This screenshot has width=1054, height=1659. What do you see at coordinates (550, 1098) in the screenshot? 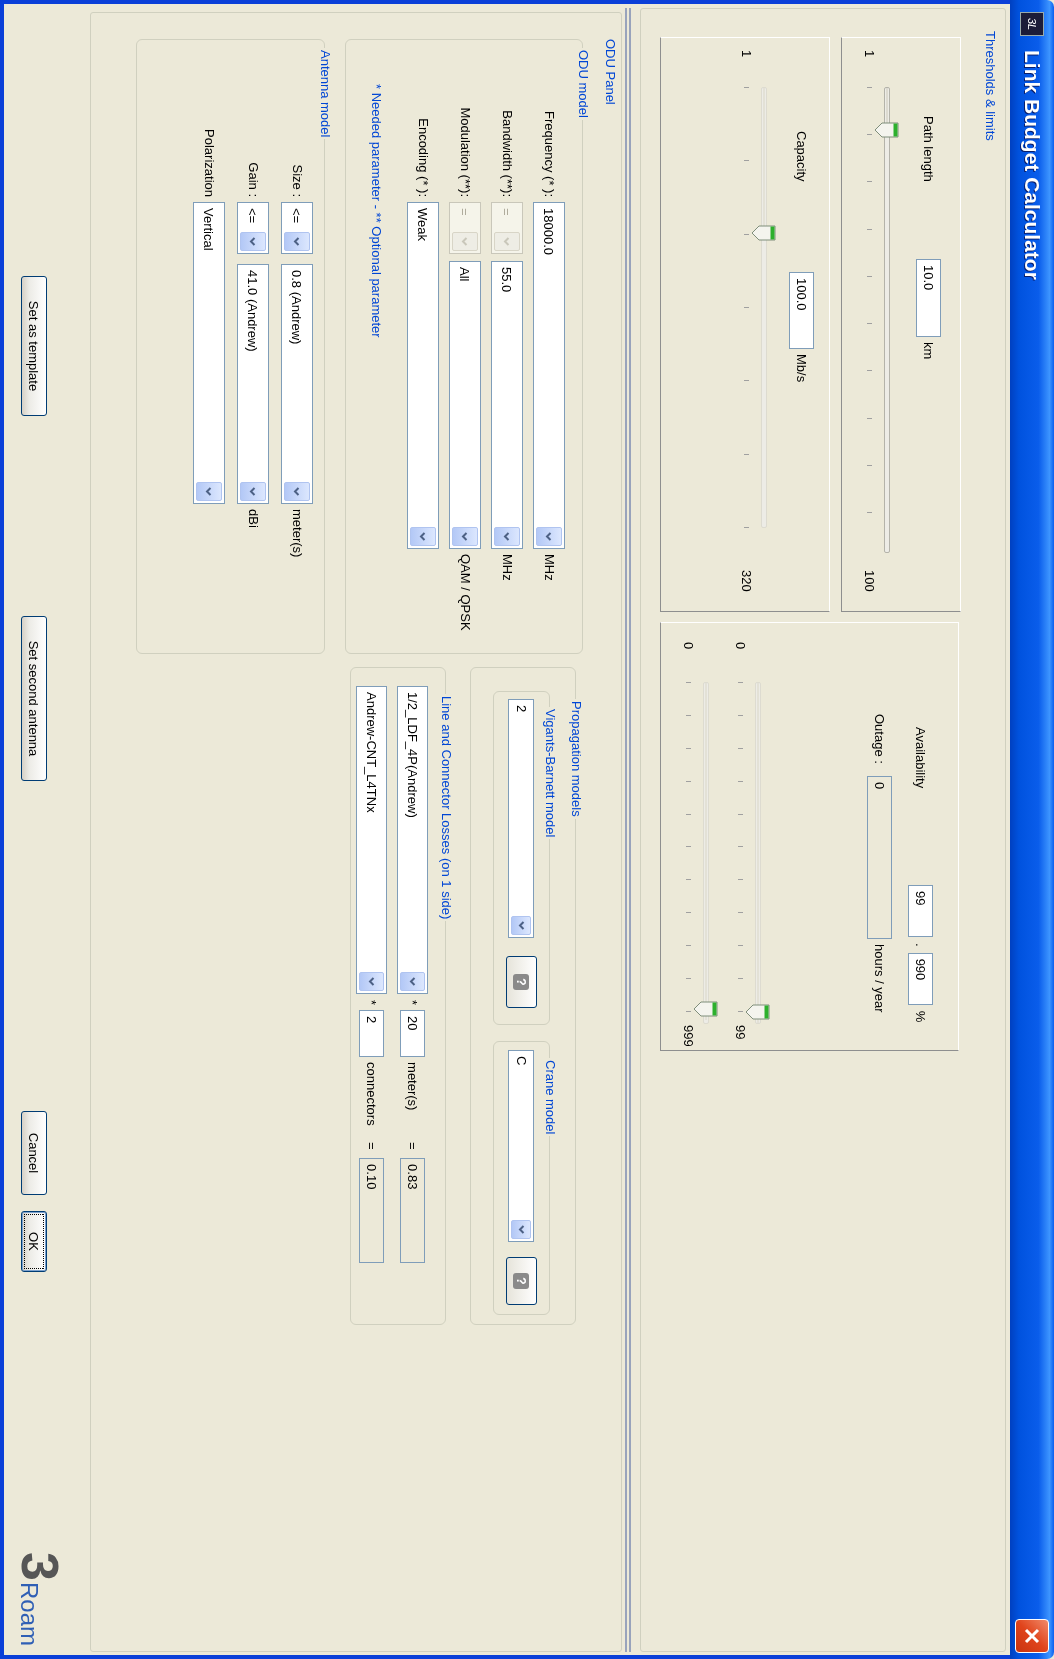
I see `group-title: Crane model` at bounding box center [550, 1098].